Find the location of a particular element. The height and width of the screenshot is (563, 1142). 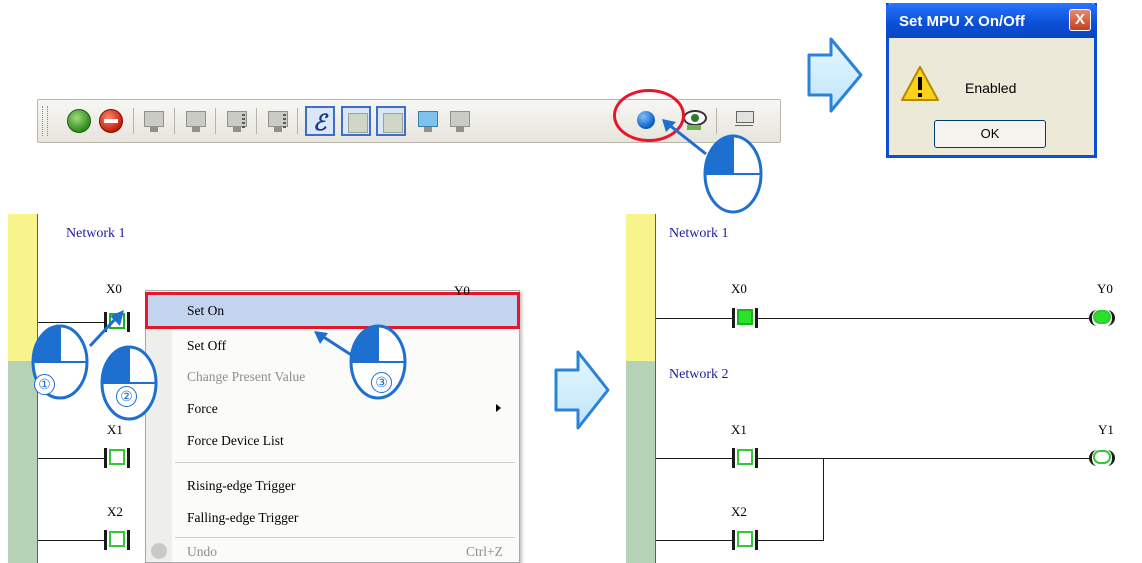

undo-shortcut: Ctrl+Z is located at coordinates (484, 551).